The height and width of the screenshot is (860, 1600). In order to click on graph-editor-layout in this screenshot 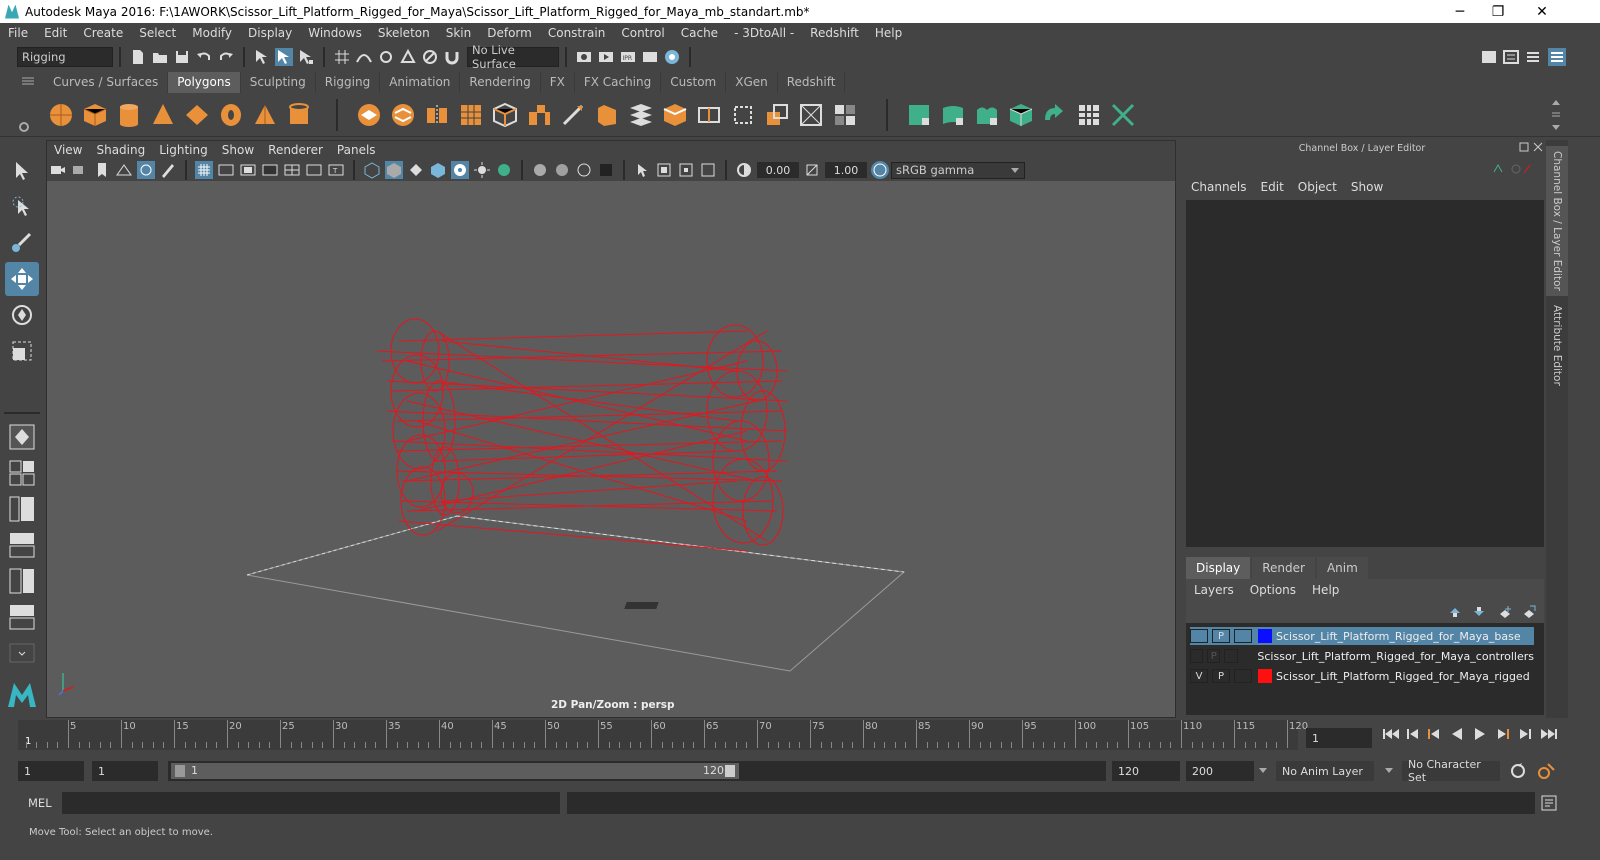, I will do `click(22, 617)`.